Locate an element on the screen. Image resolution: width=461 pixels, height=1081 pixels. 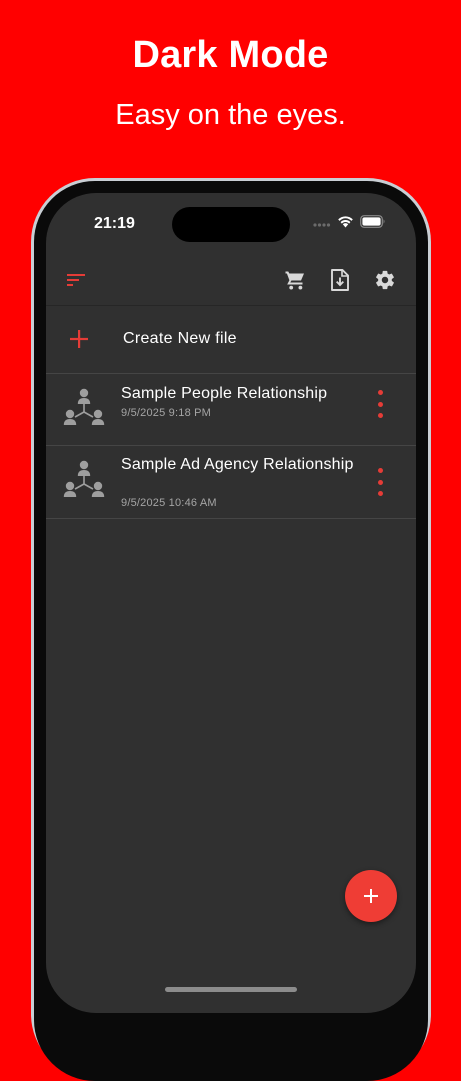
add-file-fab is located at coordinates (371, 896).